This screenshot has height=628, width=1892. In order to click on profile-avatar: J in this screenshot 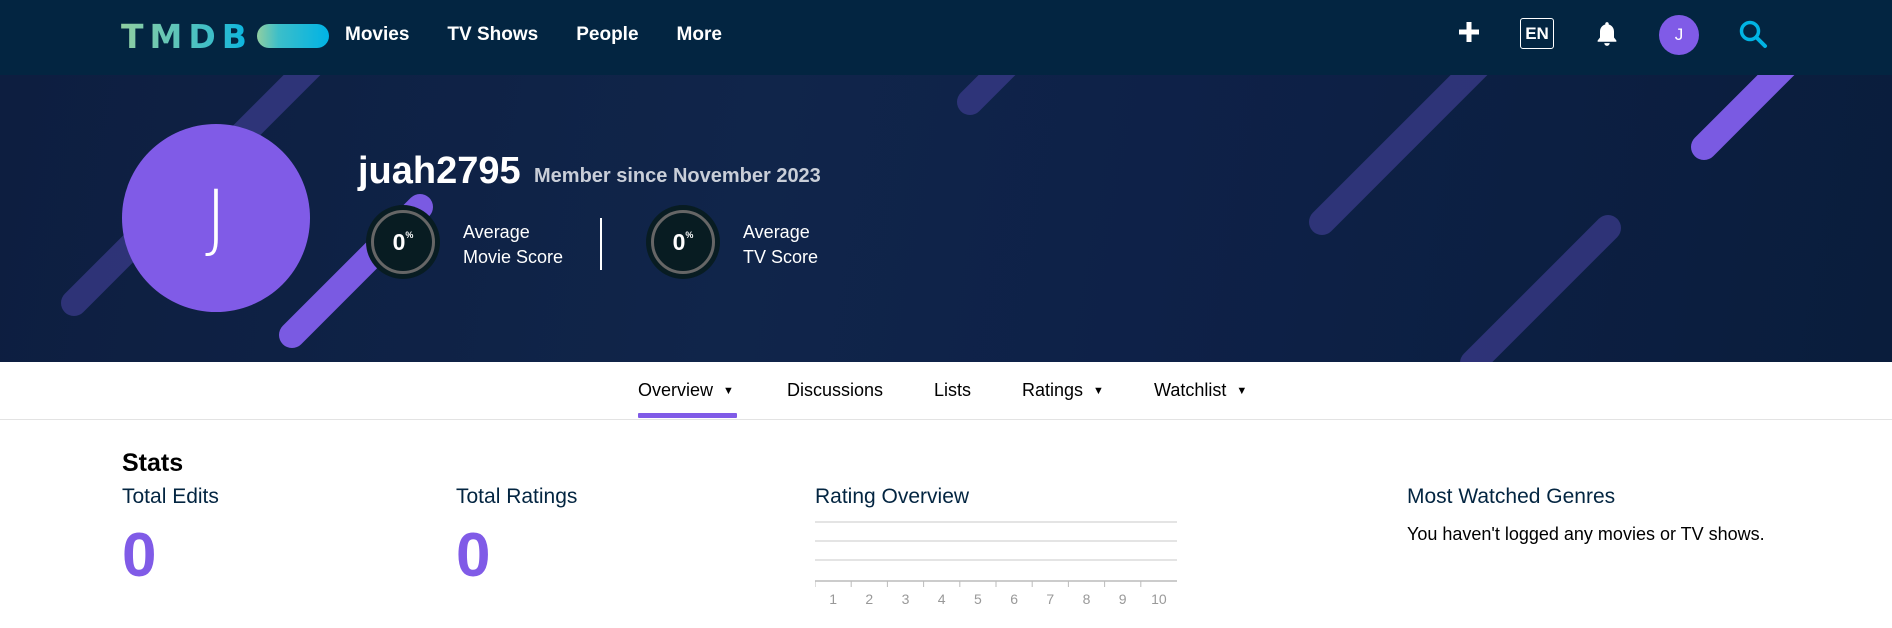, I will do `click(216, 218)`.